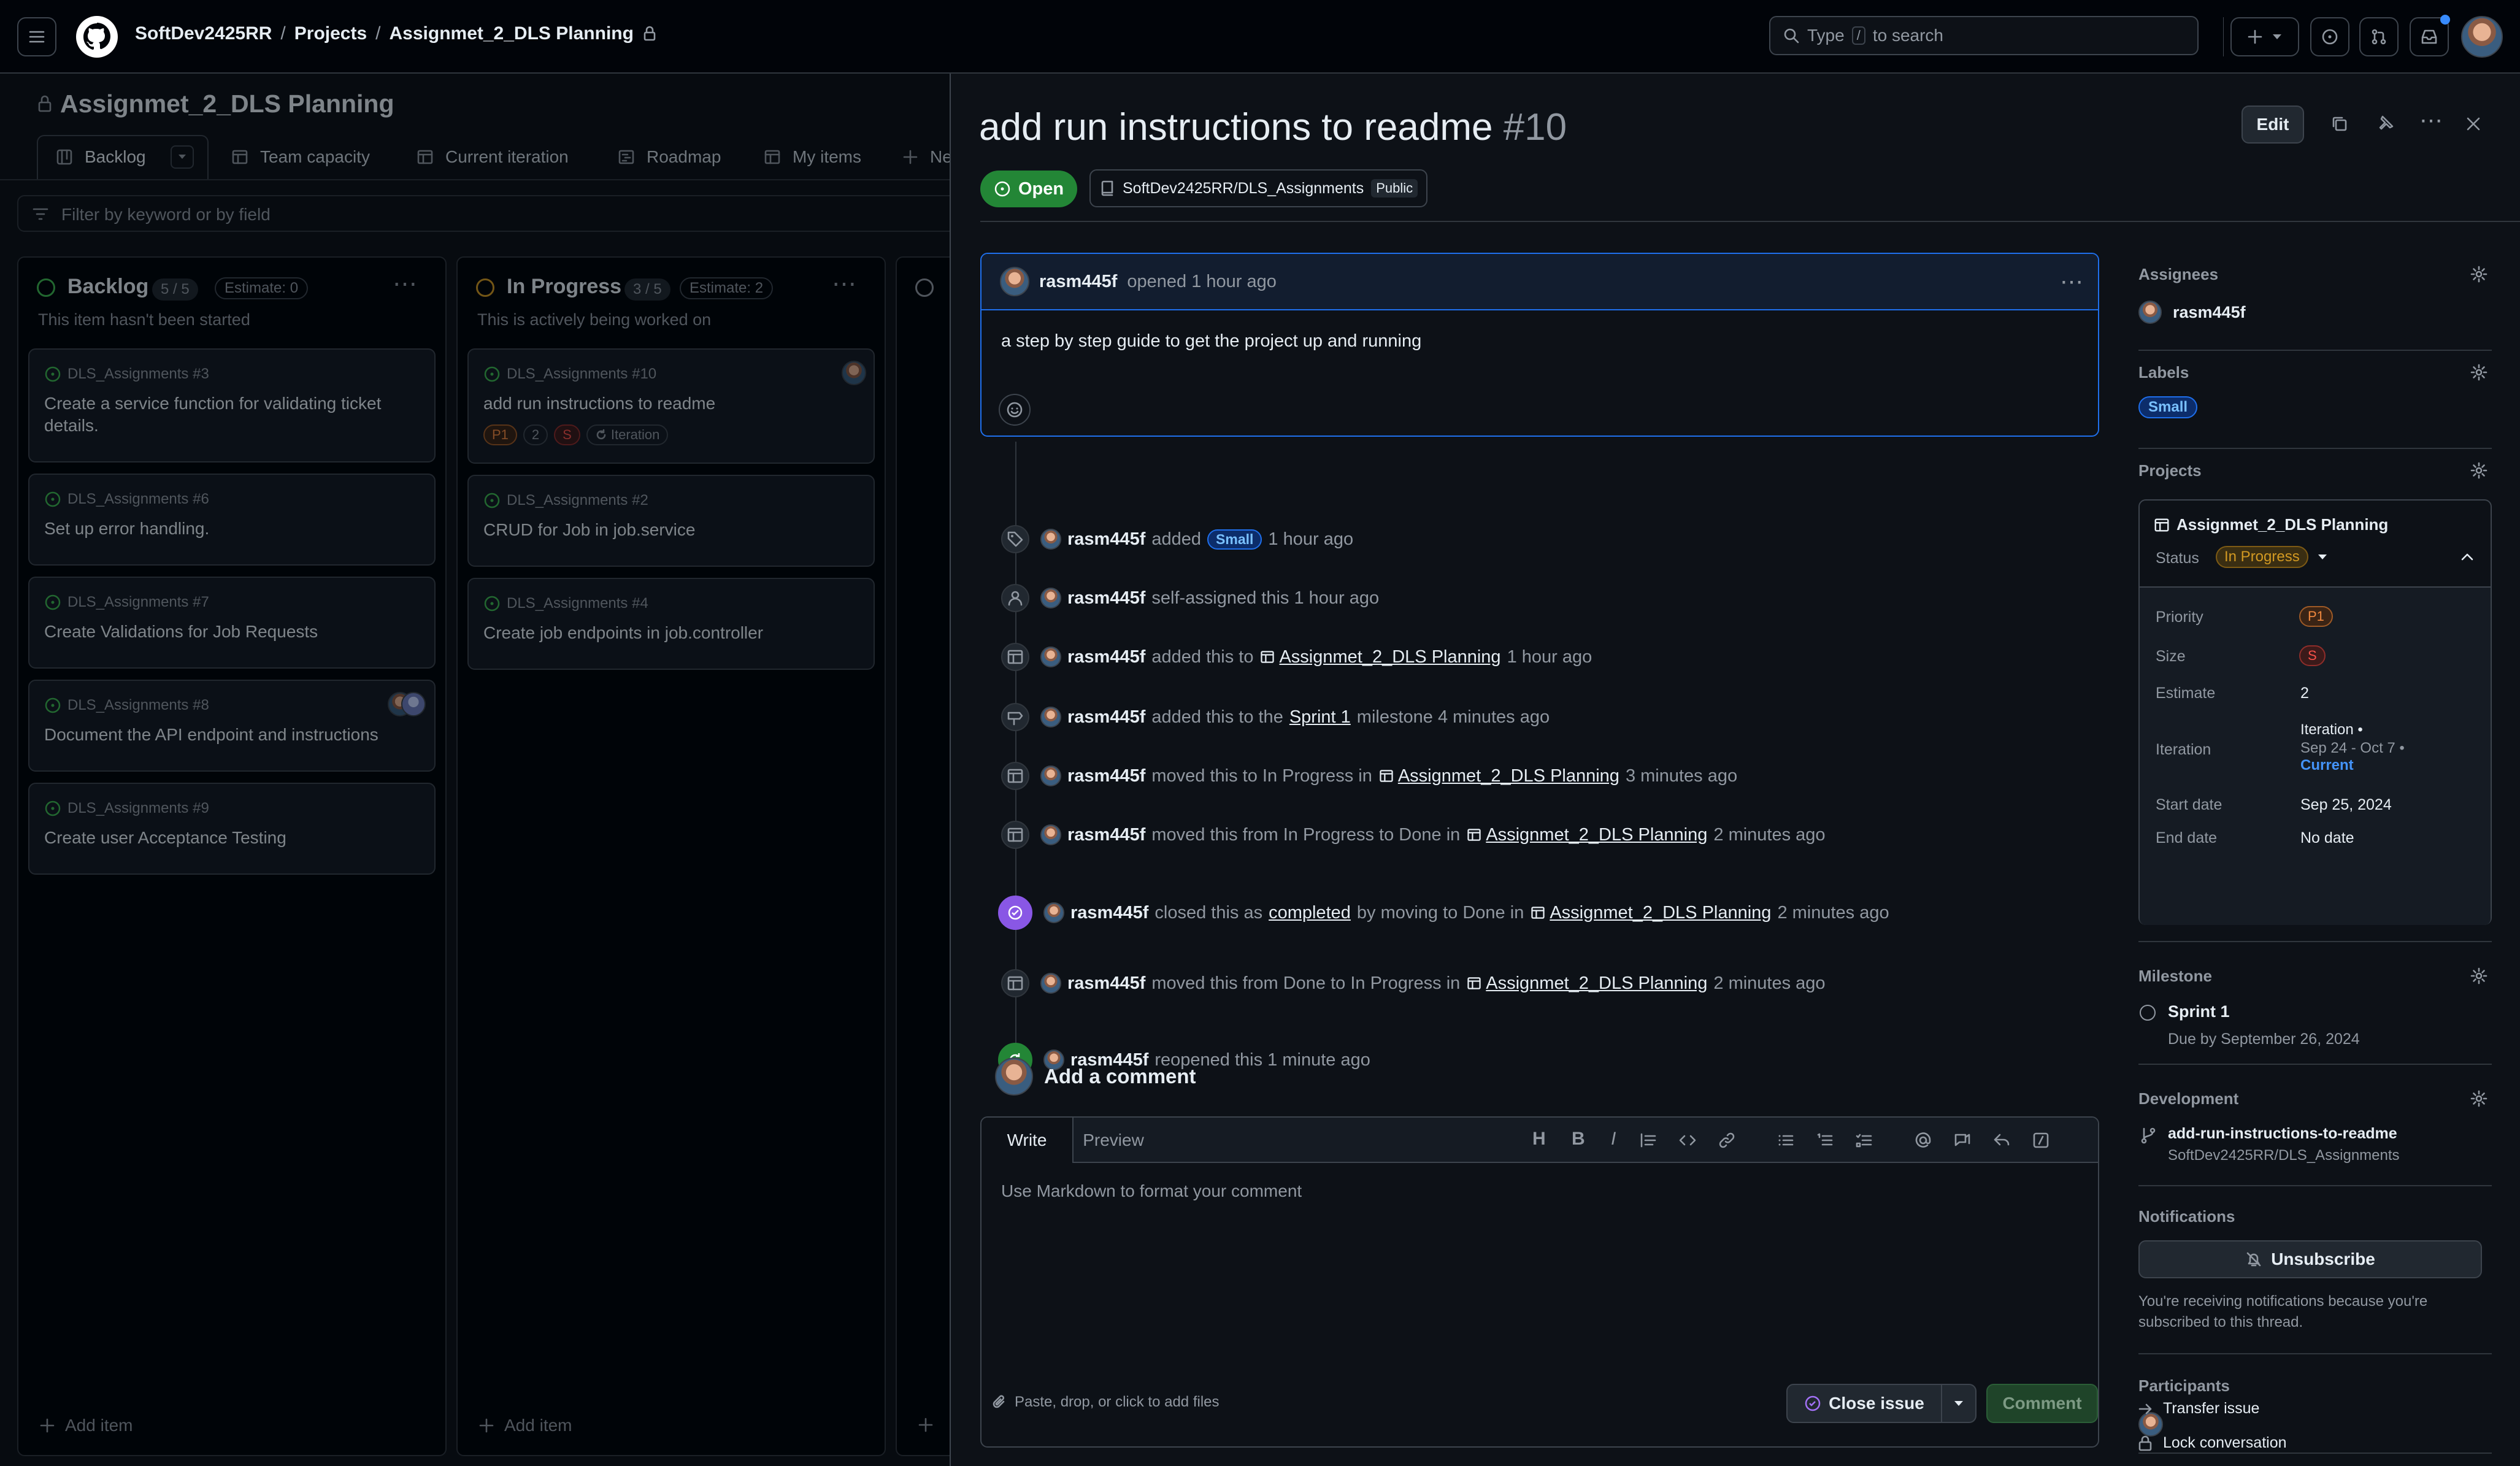  Describe the element at coordinates (2327, 838) in the screenshot. I see `end-date-value: No date` at that location.